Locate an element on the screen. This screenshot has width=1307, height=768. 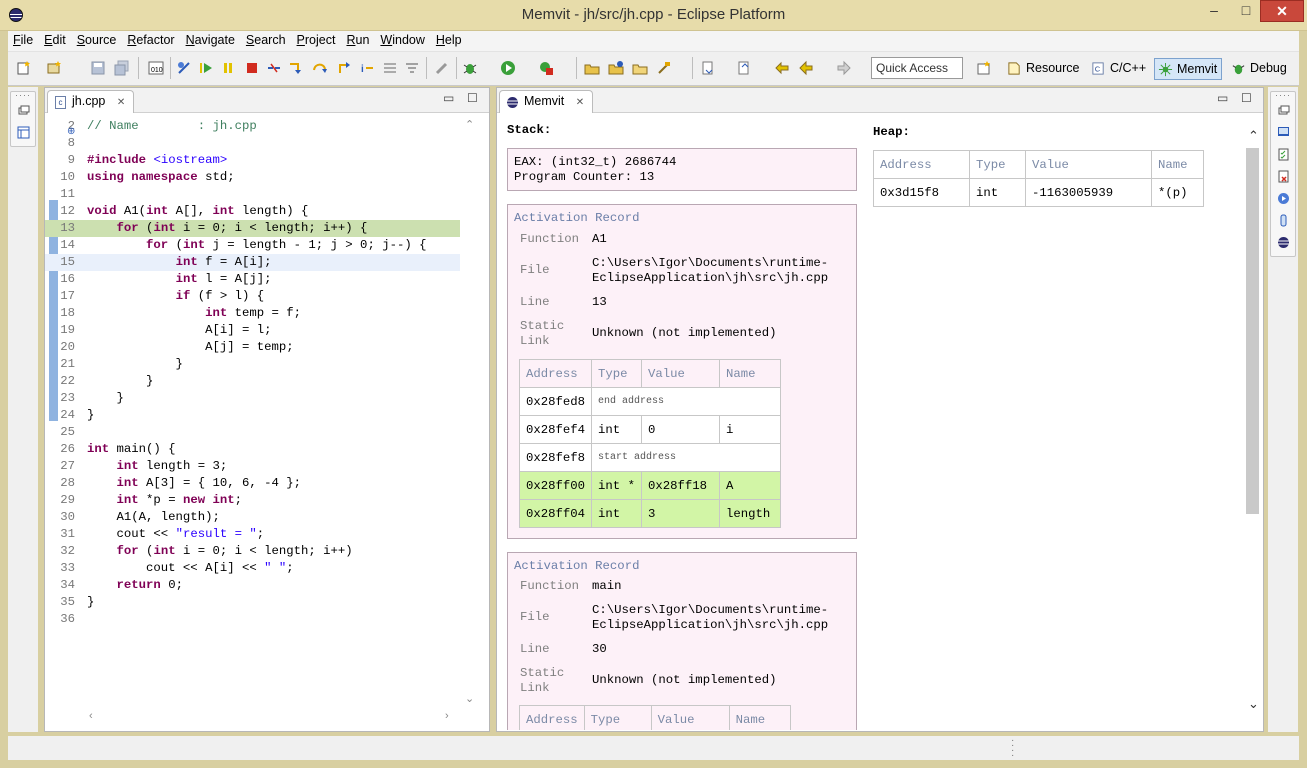
step-over-icon is located at coordinates (320, 68).